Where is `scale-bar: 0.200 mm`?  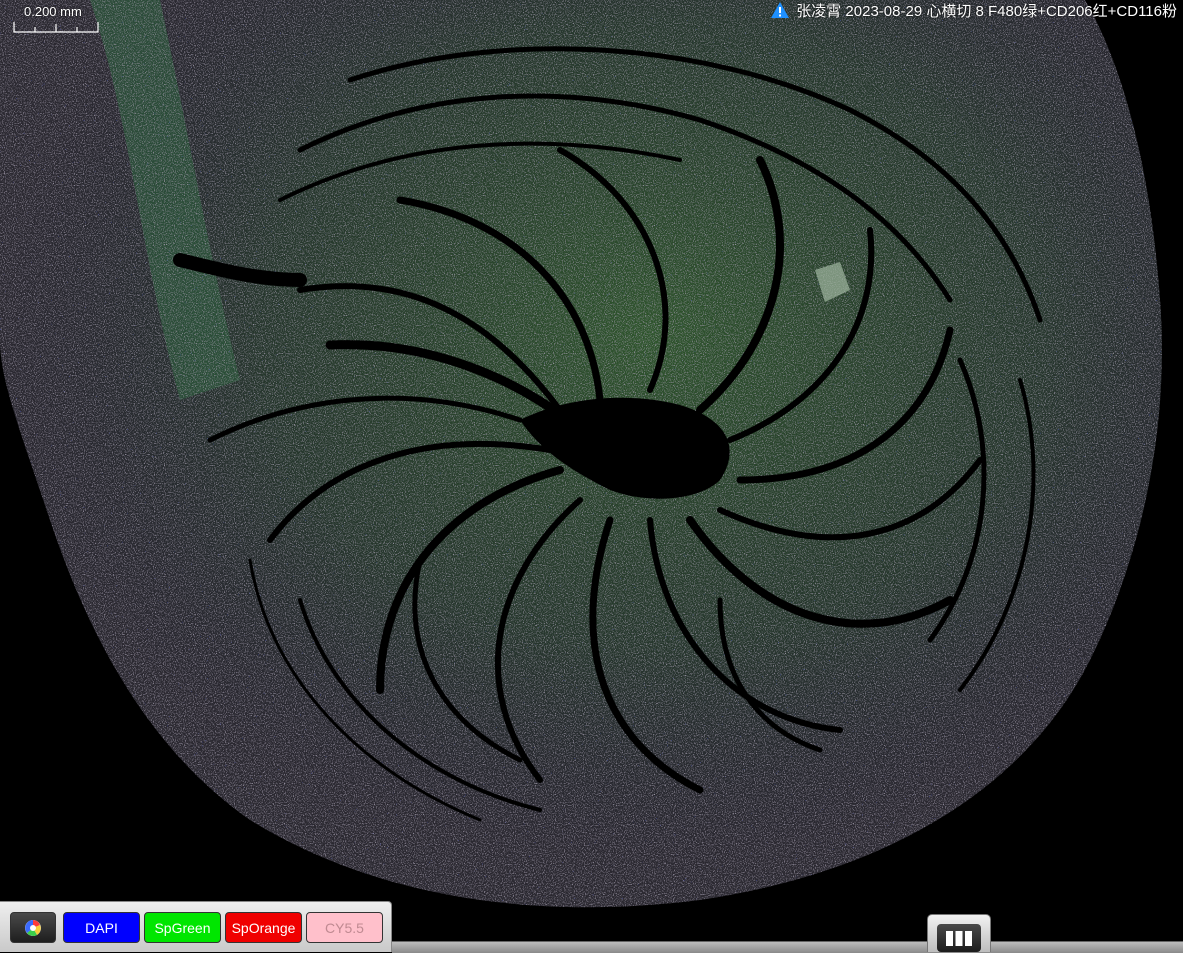 scale-bar: 0.200 mm is located at coordinates (57, 19).